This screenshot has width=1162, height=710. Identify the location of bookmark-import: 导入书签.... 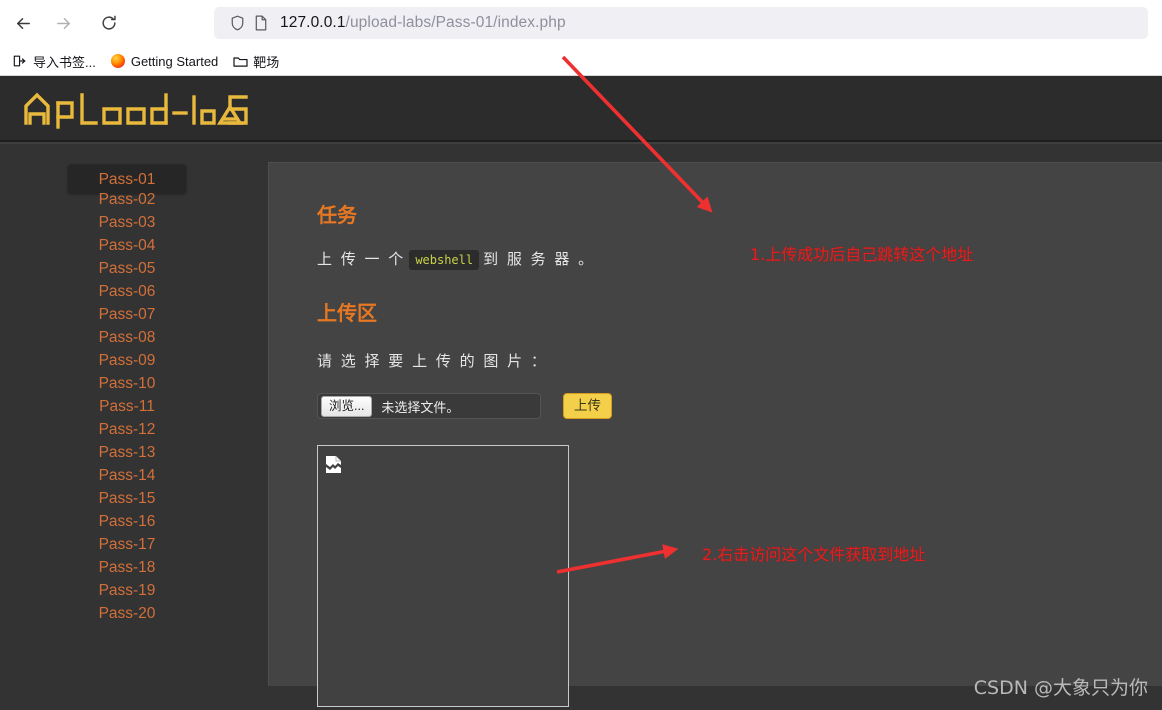
(54, 61).